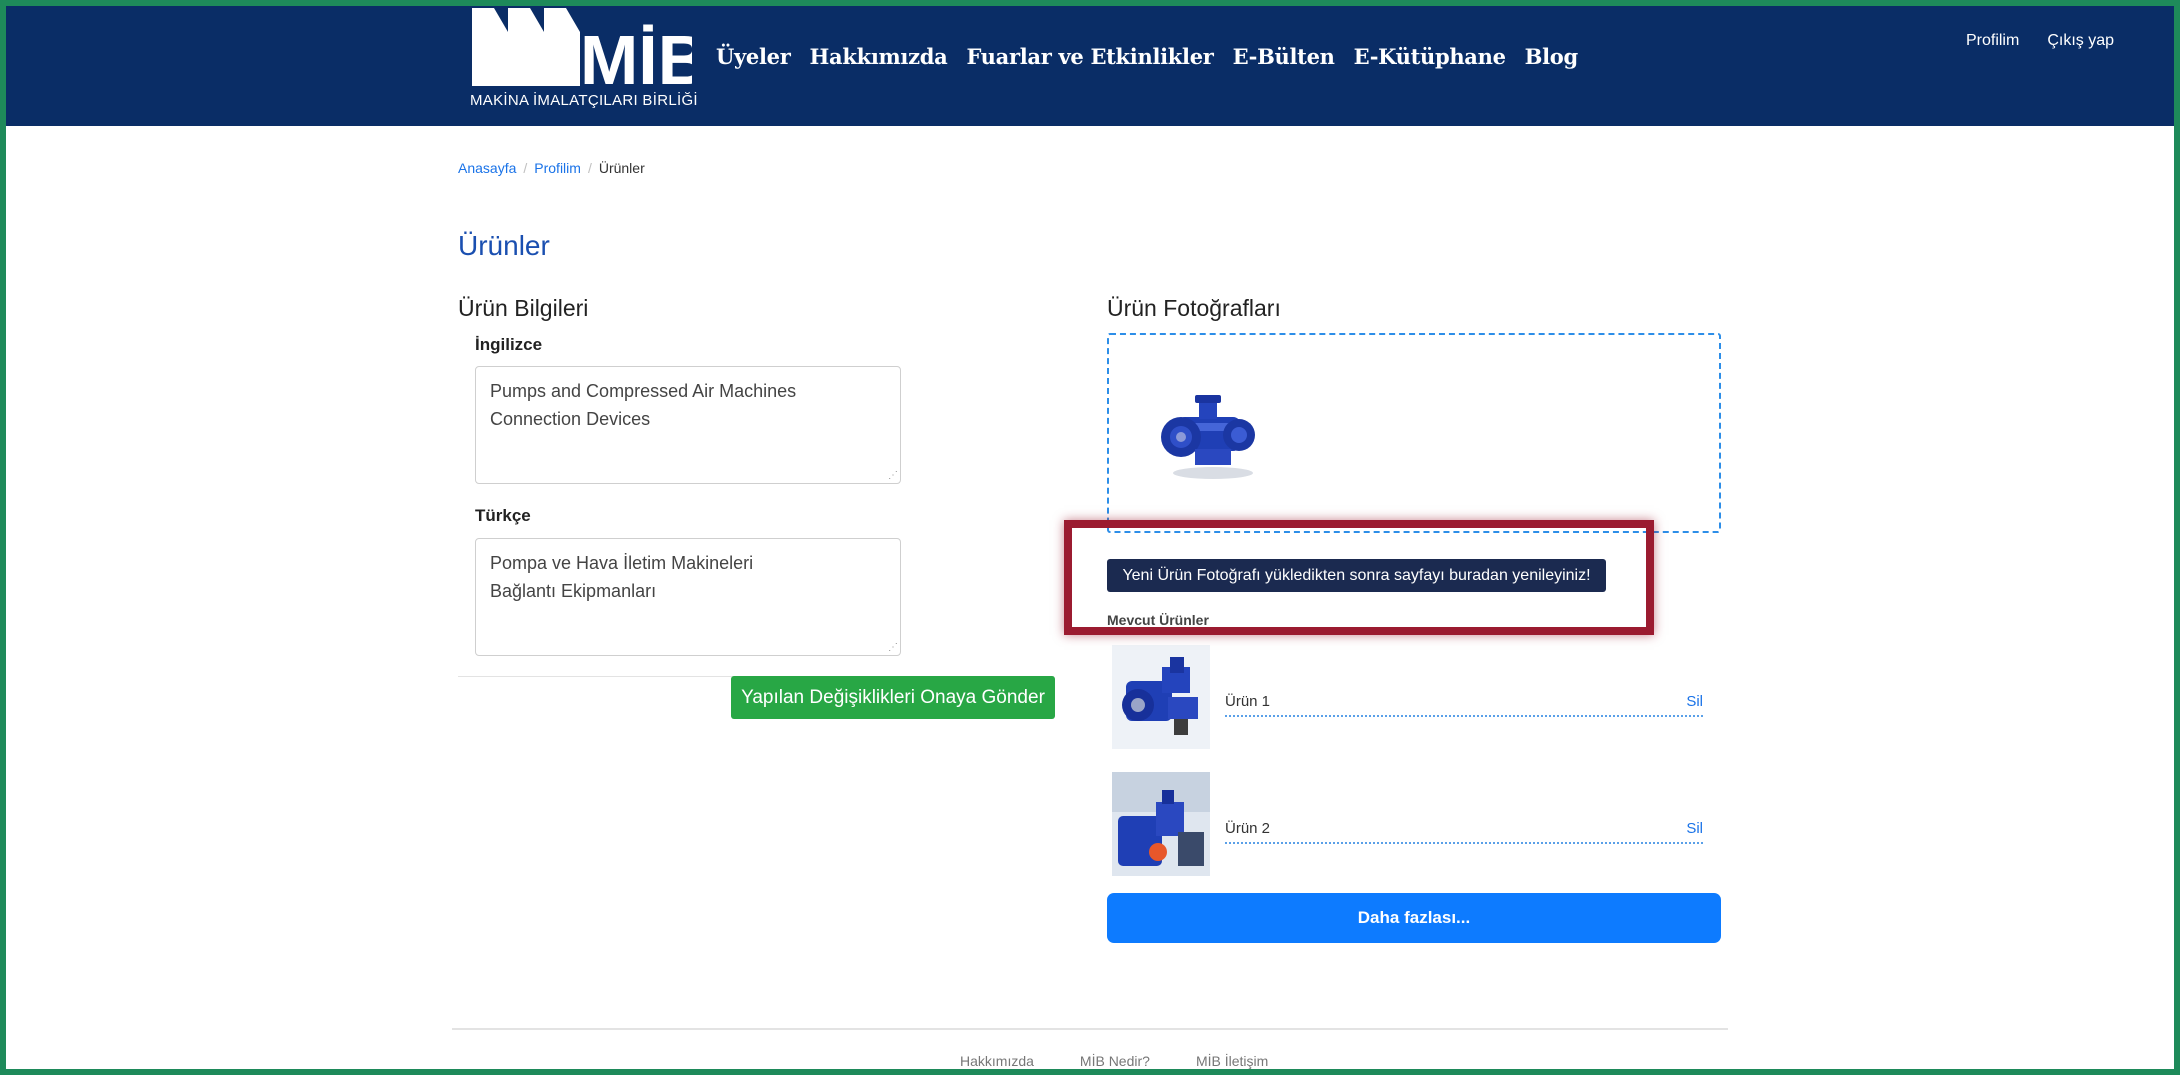  I want to click on english-label: İngilizce, so click(509, 344).